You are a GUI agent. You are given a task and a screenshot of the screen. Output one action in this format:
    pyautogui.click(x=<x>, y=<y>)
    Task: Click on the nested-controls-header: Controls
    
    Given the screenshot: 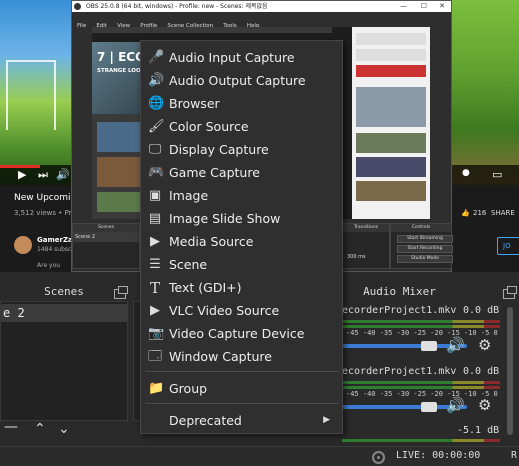 What is the action you would take?
    pyautogui.click(x=421, y=228)
    